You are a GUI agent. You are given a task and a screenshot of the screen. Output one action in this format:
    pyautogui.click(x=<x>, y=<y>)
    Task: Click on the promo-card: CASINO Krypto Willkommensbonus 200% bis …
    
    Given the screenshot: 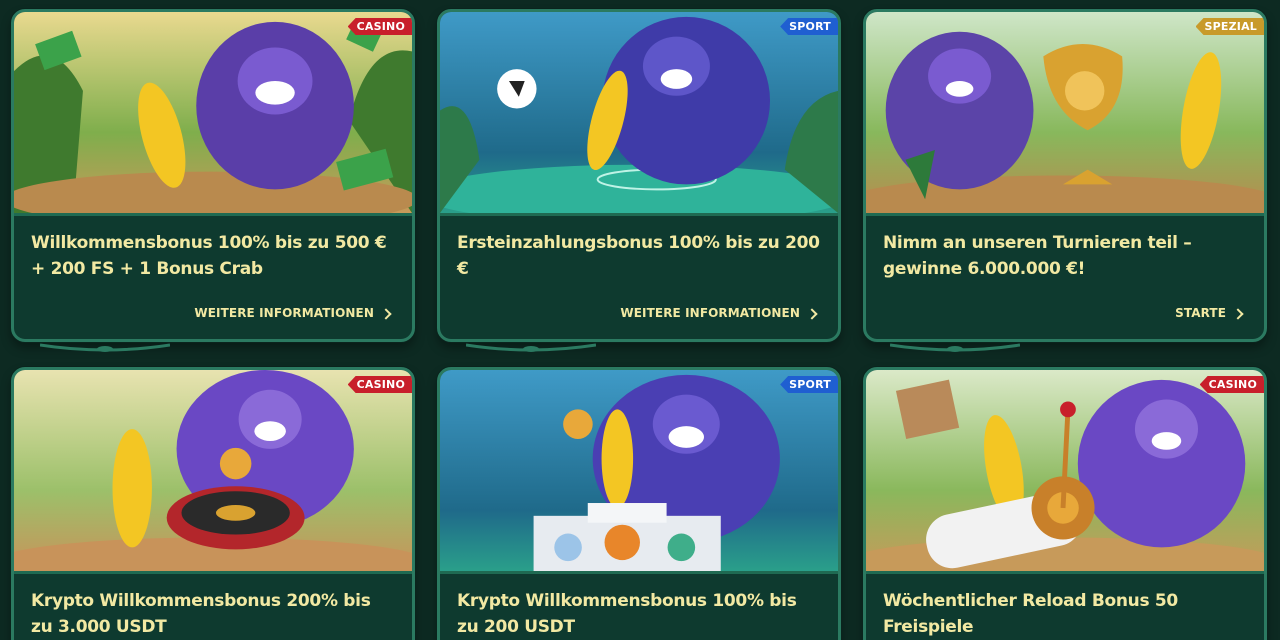 What is the action you would take?
    pyautogui.click(x=213, y=503)
    